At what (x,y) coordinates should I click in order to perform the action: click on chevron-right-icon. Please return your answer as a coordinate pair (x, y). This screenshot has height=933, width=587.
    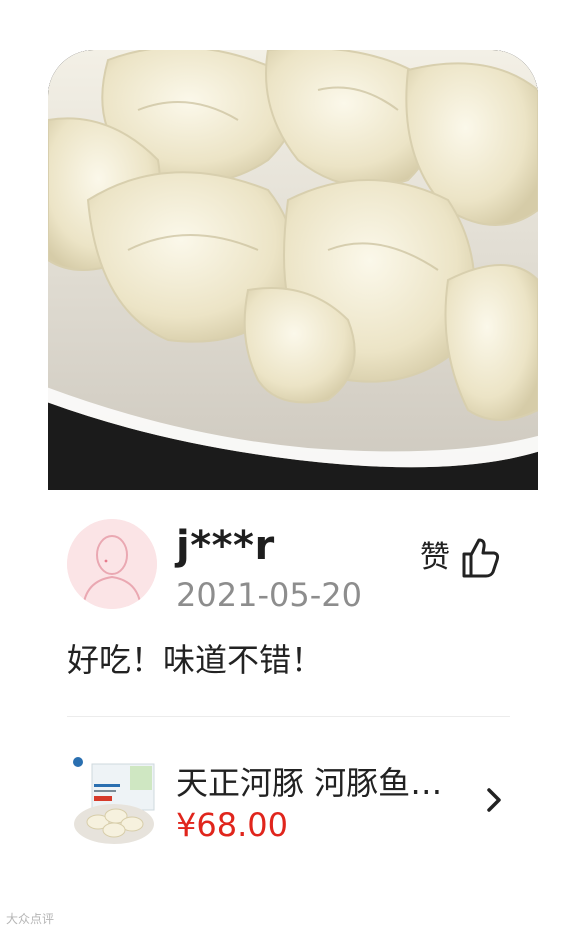
    Looking at the image, I should click on (494, 800).